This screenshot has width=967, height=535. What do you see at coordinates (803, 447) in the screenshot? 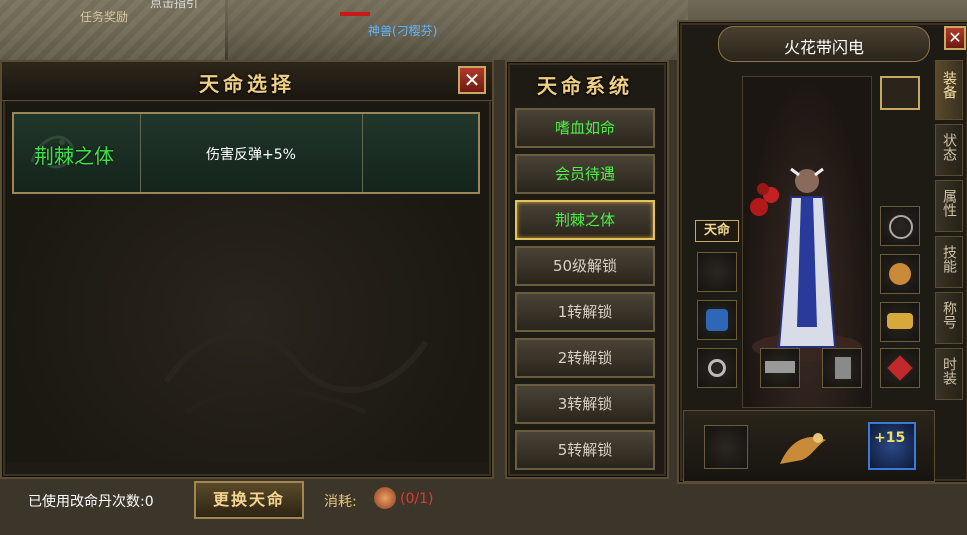
I see `mount-dragon-icon` at bounding box center [803, 447].